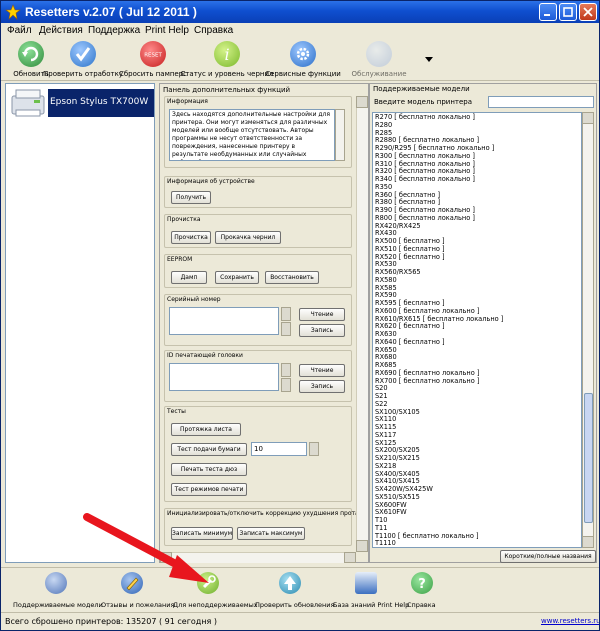  I want to click on model-list-item: R270 [ бесплатно локально ], so click(477, 117).